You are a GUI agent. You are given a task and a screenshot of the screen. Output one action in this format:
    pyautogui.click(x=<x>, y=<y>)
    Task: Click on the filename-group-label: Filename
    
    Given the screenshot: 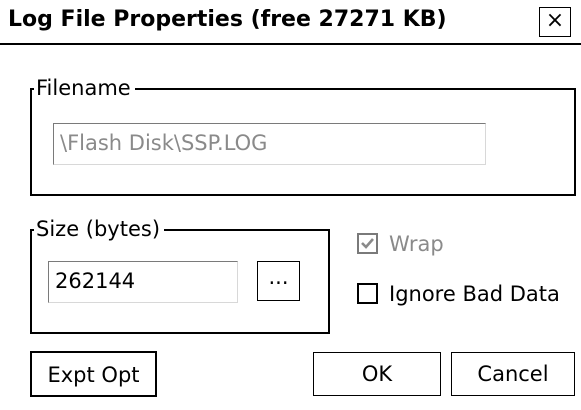 What is the action you would take?
    pyautogui.click(x=84, y=88)
    